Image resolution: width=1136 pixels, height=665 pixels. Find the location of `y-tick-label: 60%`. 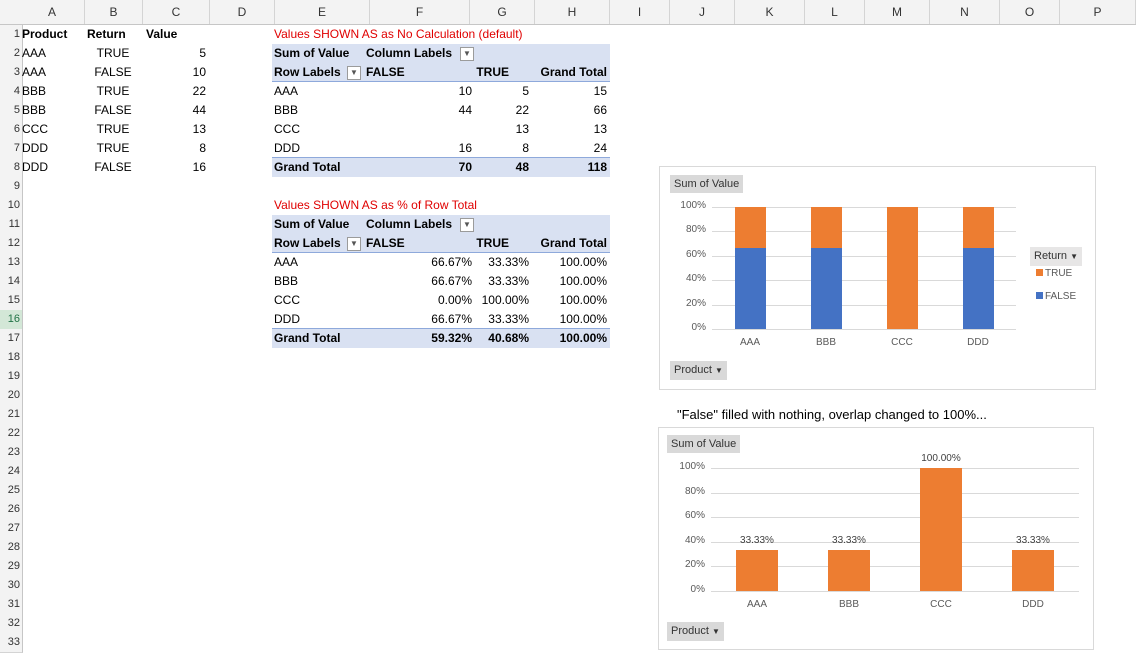

y-tick-label: 60% is located at coordinates (695, 254).